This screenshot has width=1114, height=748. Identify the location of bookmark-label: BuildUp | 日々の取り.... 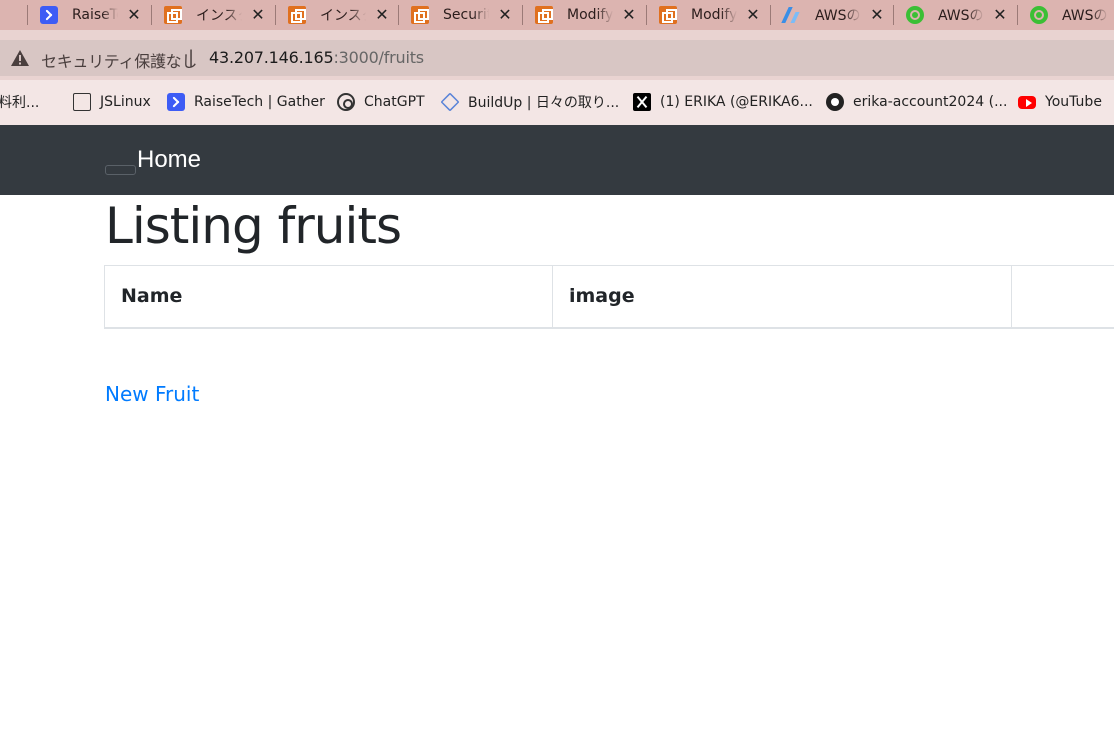
(544, 103).